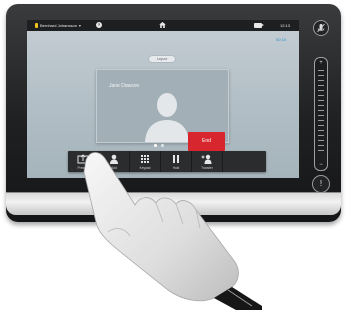 The height and width of the screenshot is (310, 345). Describe the element at coordinates (99, 25) in the screenshot. I see `help-button: ?` at that location.